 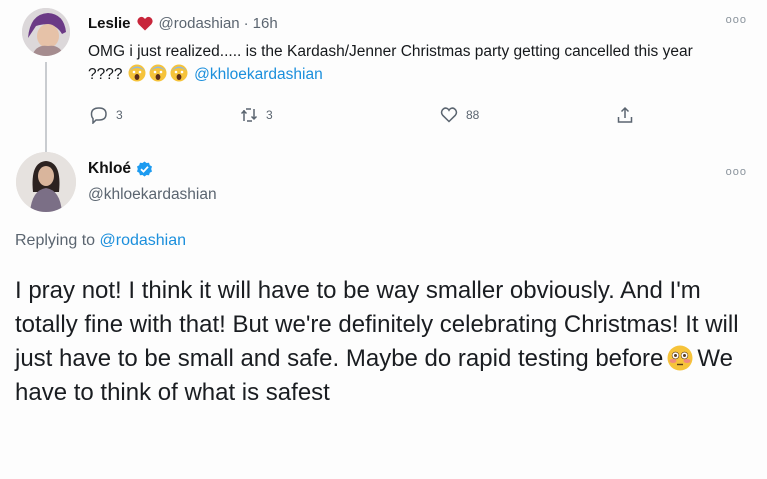 I want to click on like-icon, so click(x=449, y=115).